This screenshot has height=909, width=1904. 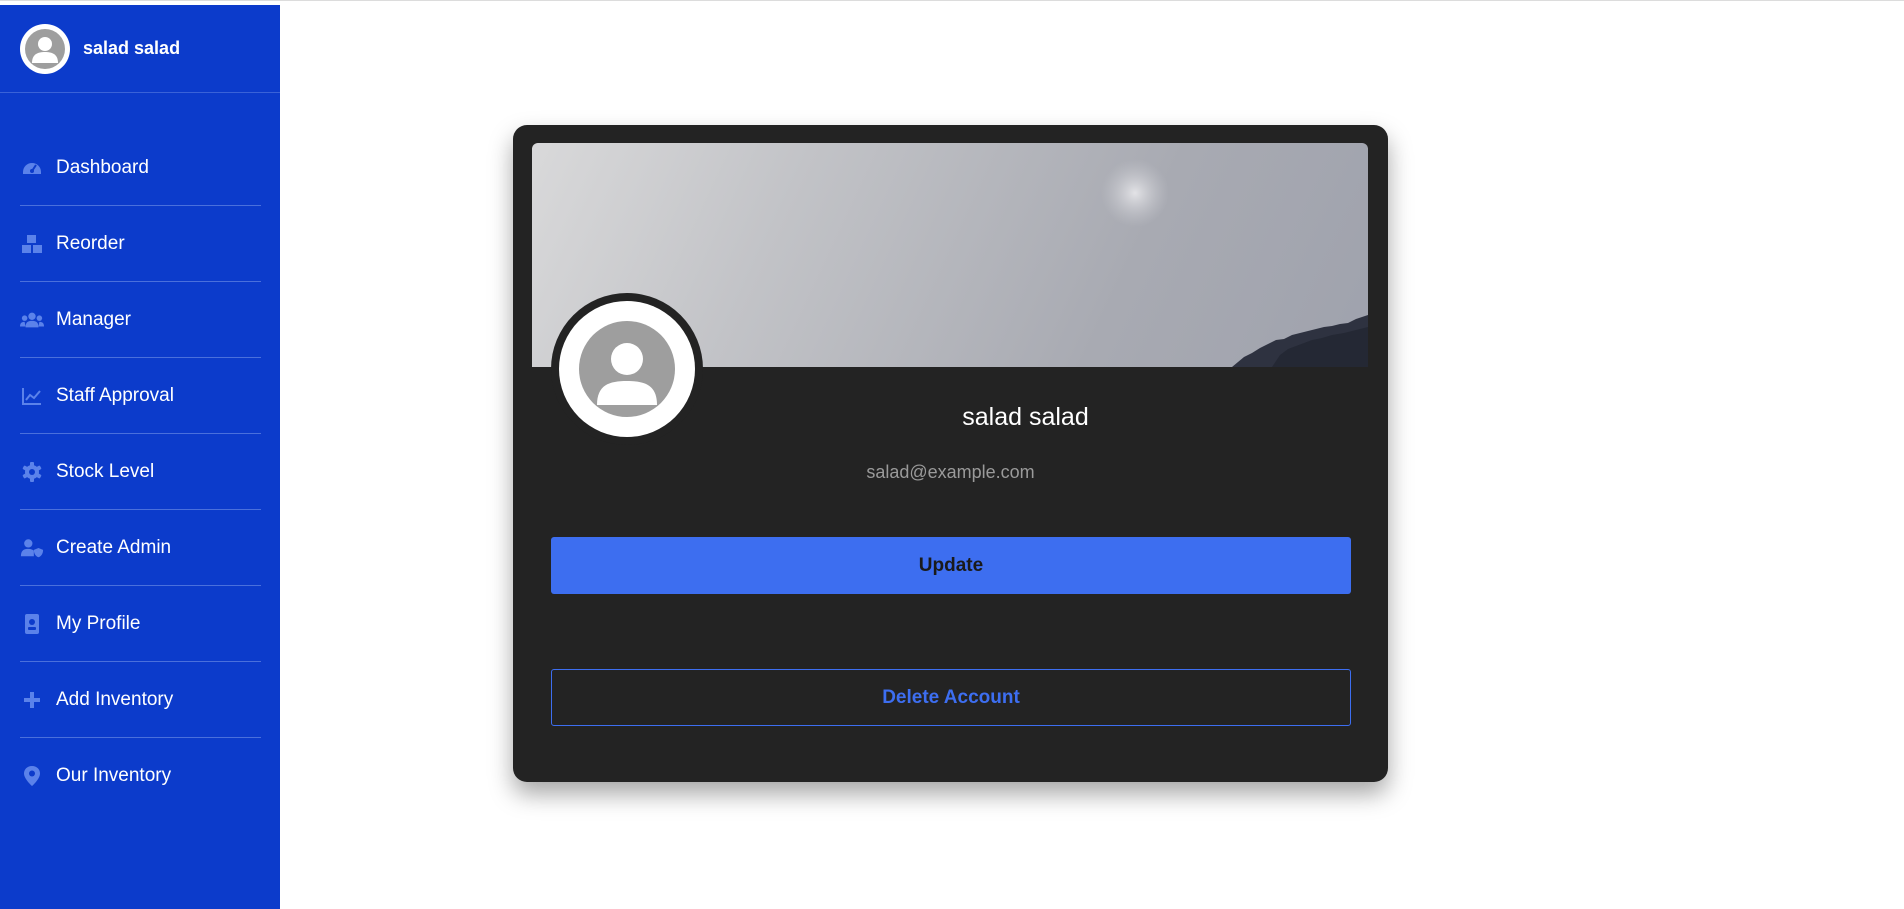 What do you see at coordinates (90, 243) in the screenshot?
I see `sidebar-item-label: Reorder` at bounding box center [90, 243].